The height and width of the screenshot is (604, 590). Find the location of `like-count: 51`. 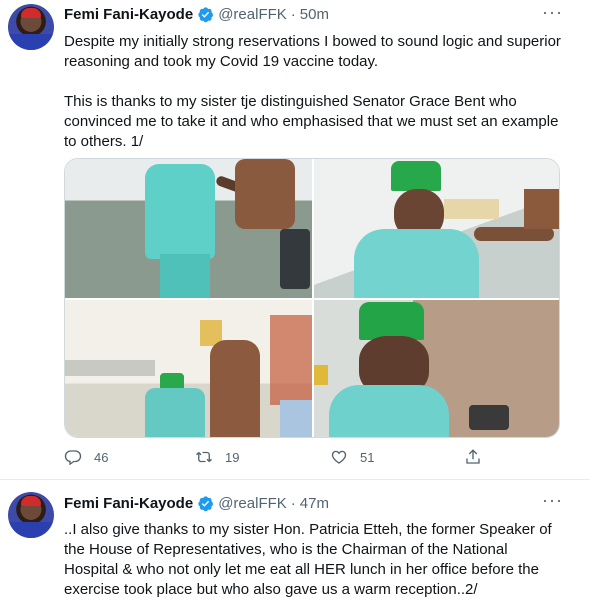

like-count: 51 is located at coordinates (367, 457).